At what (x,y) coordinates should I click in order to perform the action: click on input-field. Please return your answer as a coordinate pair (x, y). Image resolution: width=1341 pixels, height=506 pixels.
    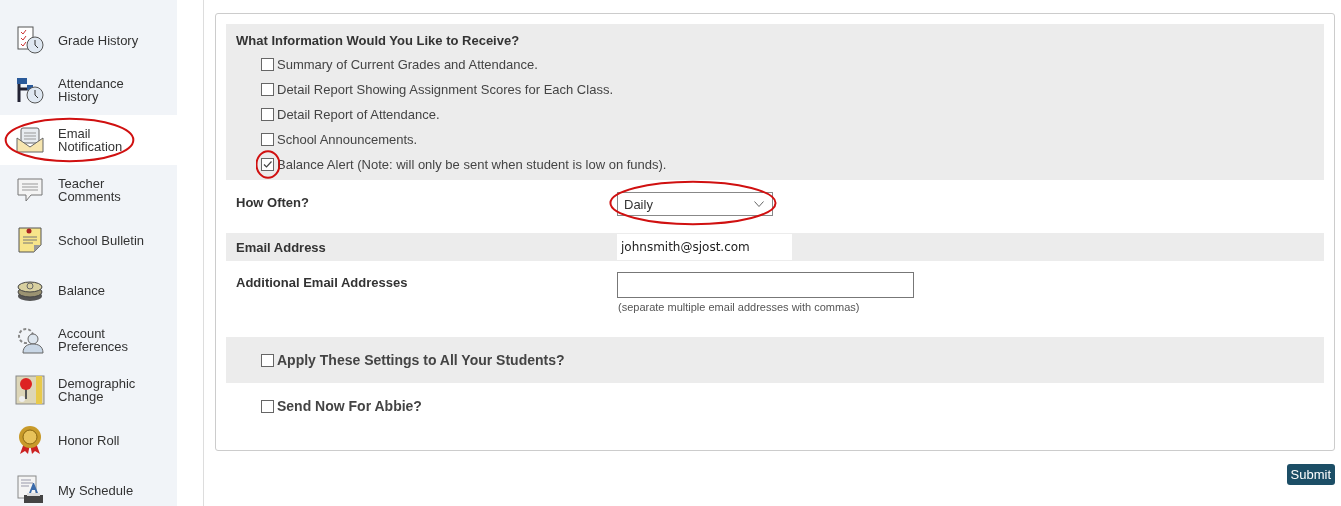
    Looking at the image, I should click on (765, 285).